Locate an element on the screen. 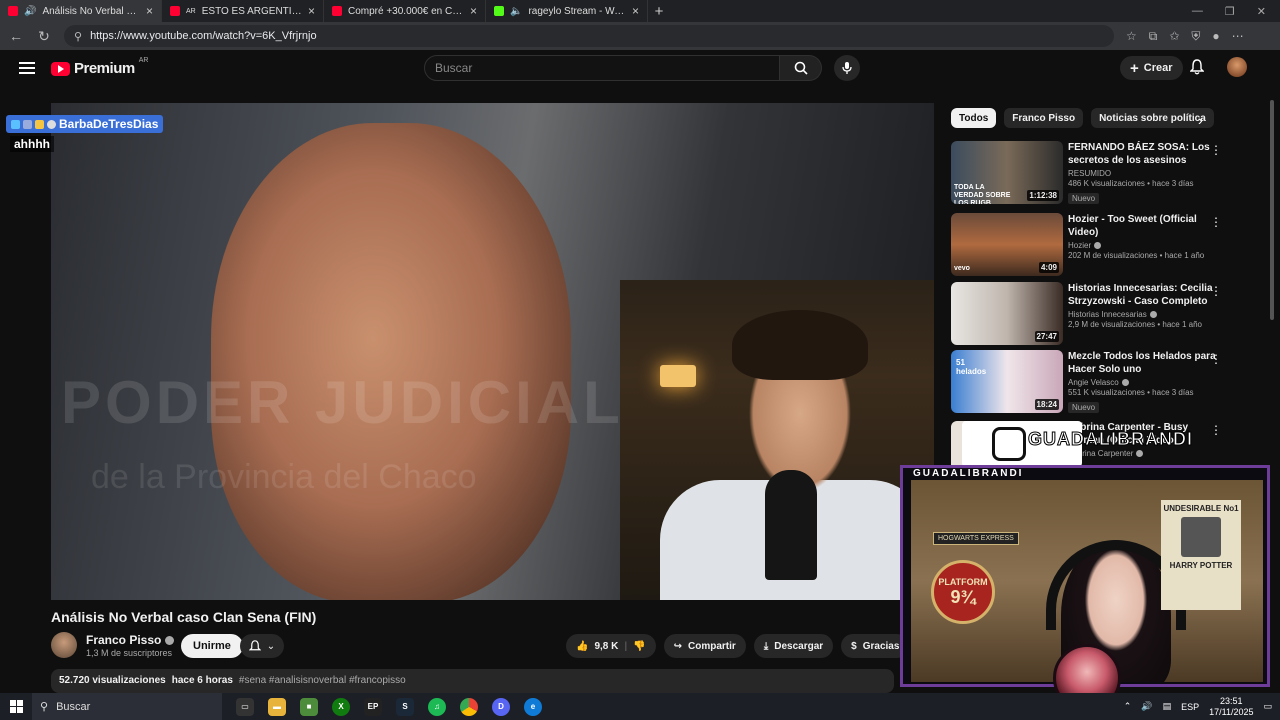 Image resolution: width=1280 pixels, height=720 pixels. bell-icon is located at coordinates (1197, 67).